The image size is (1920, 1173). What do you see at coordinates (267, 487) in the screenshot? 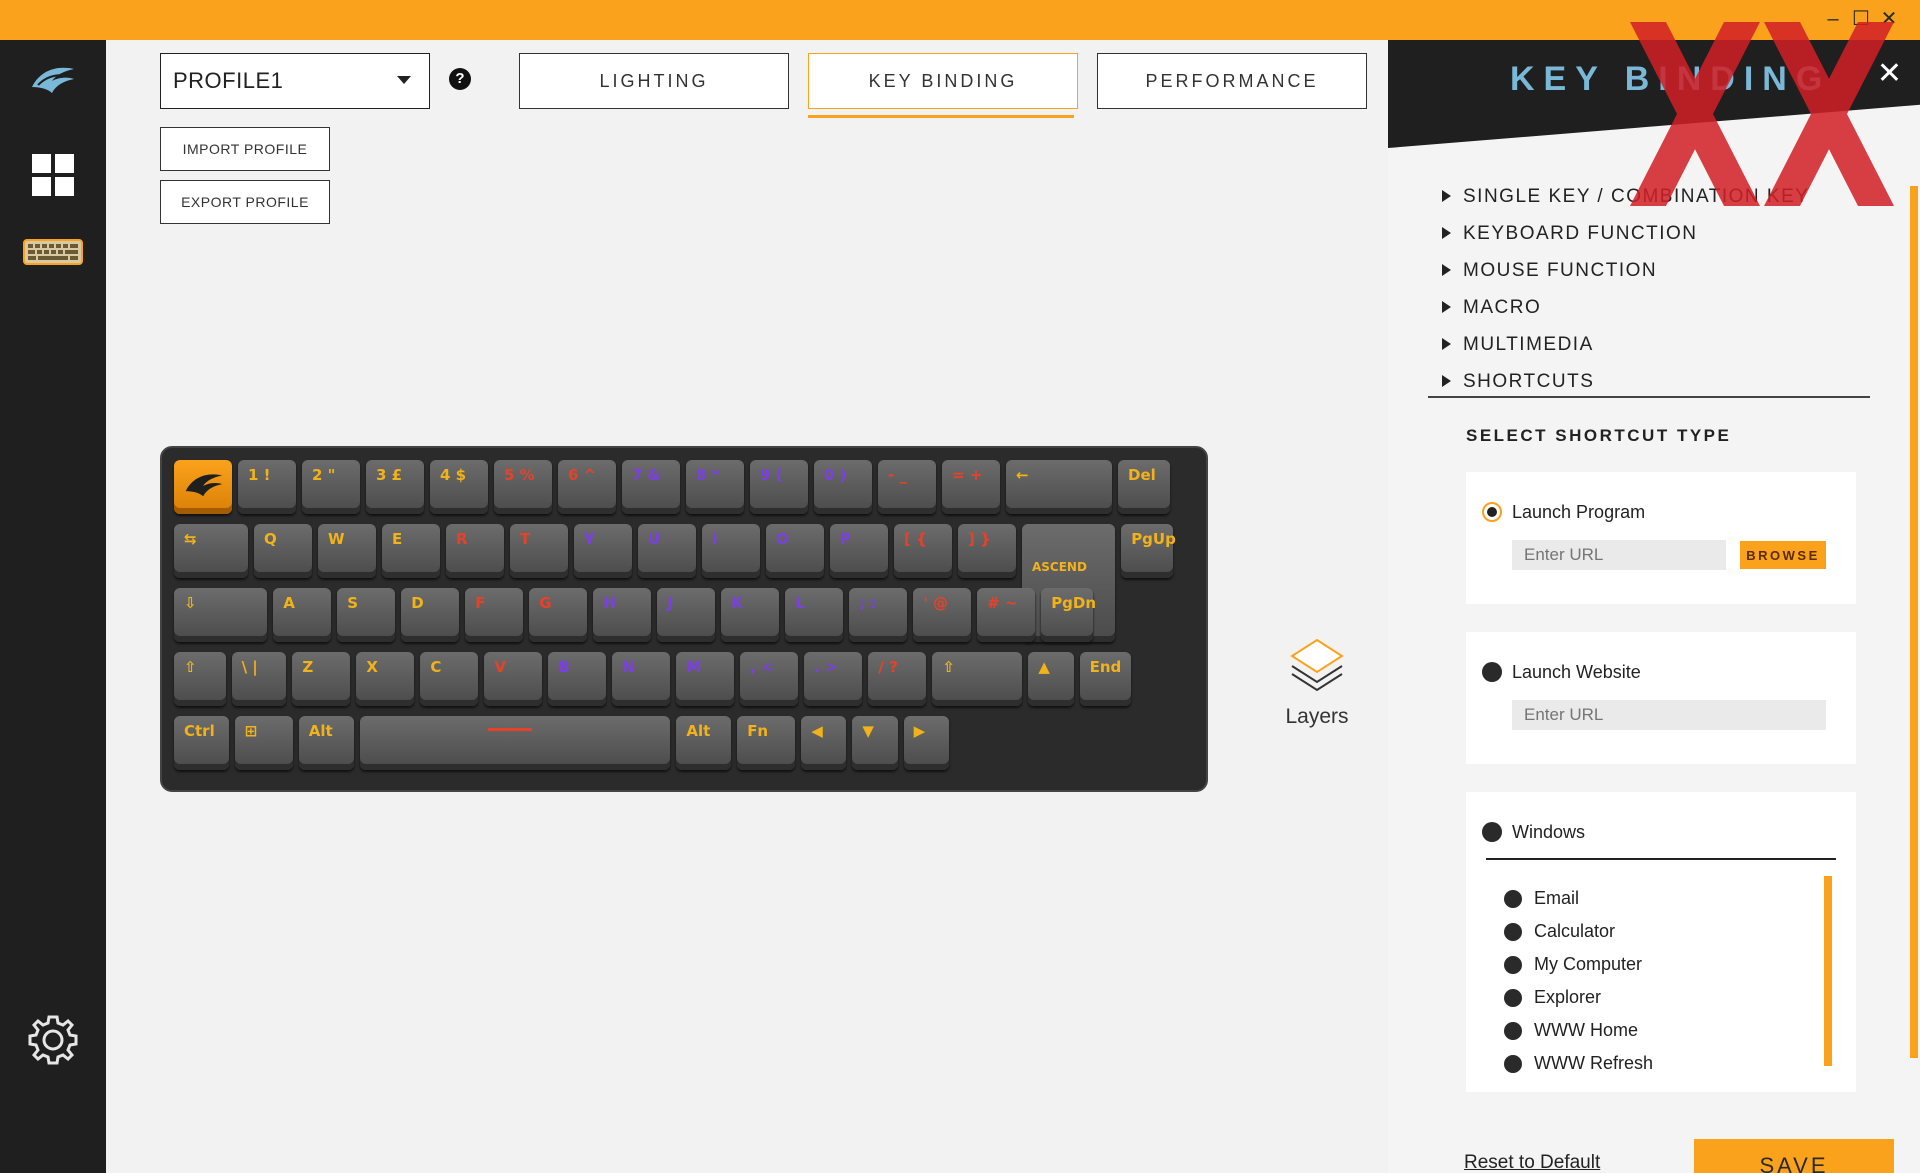
I see `keycap: 1 !` at bounding box center [267, 487].